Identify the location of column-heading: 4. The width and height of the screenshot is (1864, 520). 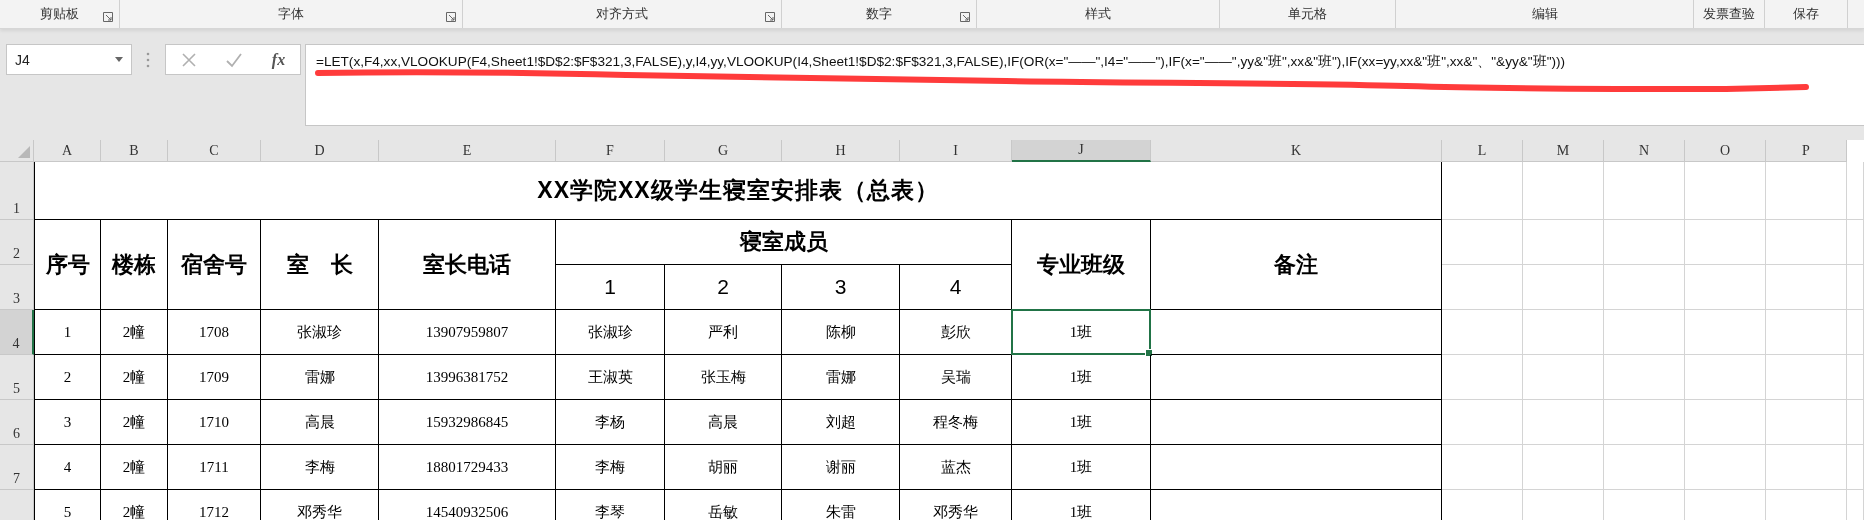
(956, 287).